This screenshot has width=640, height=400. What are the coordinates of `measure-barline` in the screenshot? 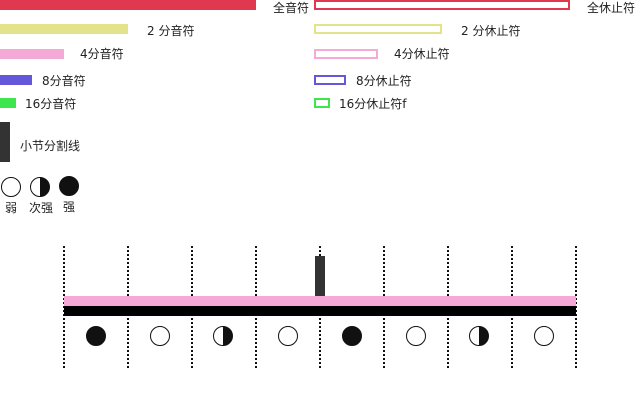 It's located at (320, 276).